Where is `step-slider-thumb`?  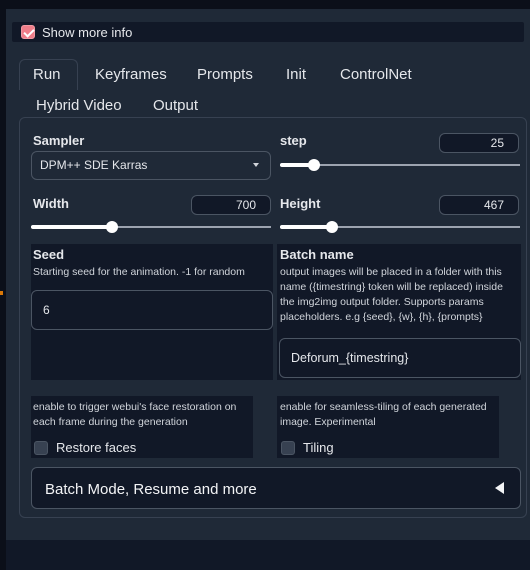
step-slider-thumb is located at coordinates (314, 165).